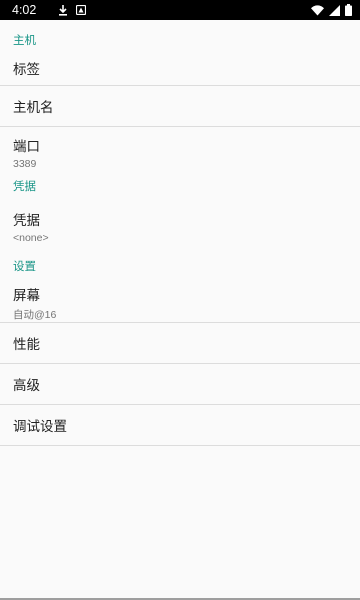  Describe the element at coordinates (26, 386) in the screenshot. I see `pref-title-advanced: 高级` at that location.